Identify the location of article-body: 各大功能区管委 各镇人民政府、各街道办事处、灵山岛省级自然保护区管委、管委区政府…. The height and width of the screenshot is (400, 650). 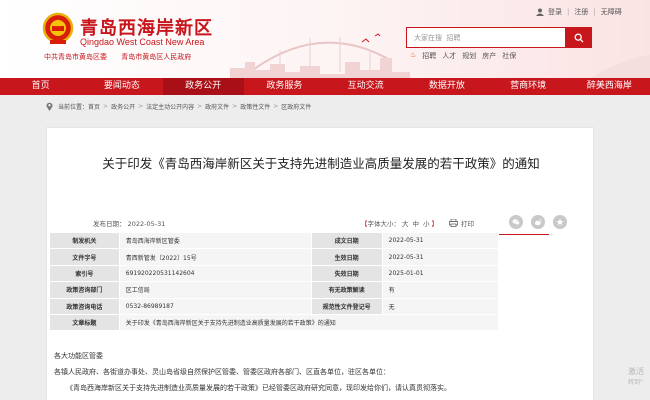
(279, 372).